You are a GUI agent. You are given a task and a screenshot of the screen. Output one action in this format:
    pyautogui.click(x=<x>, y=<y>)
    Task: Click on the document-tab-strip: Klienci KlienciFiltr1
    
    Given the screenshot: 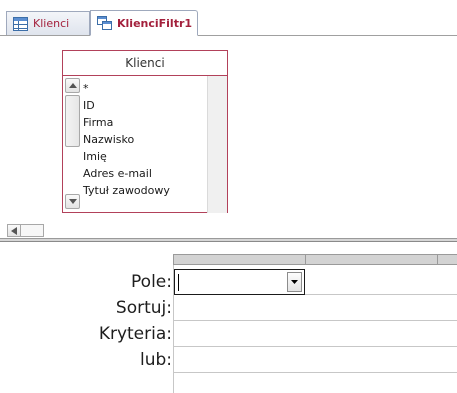 What is the action you would take?
    pyautogui.click(x=228, y=18)
    